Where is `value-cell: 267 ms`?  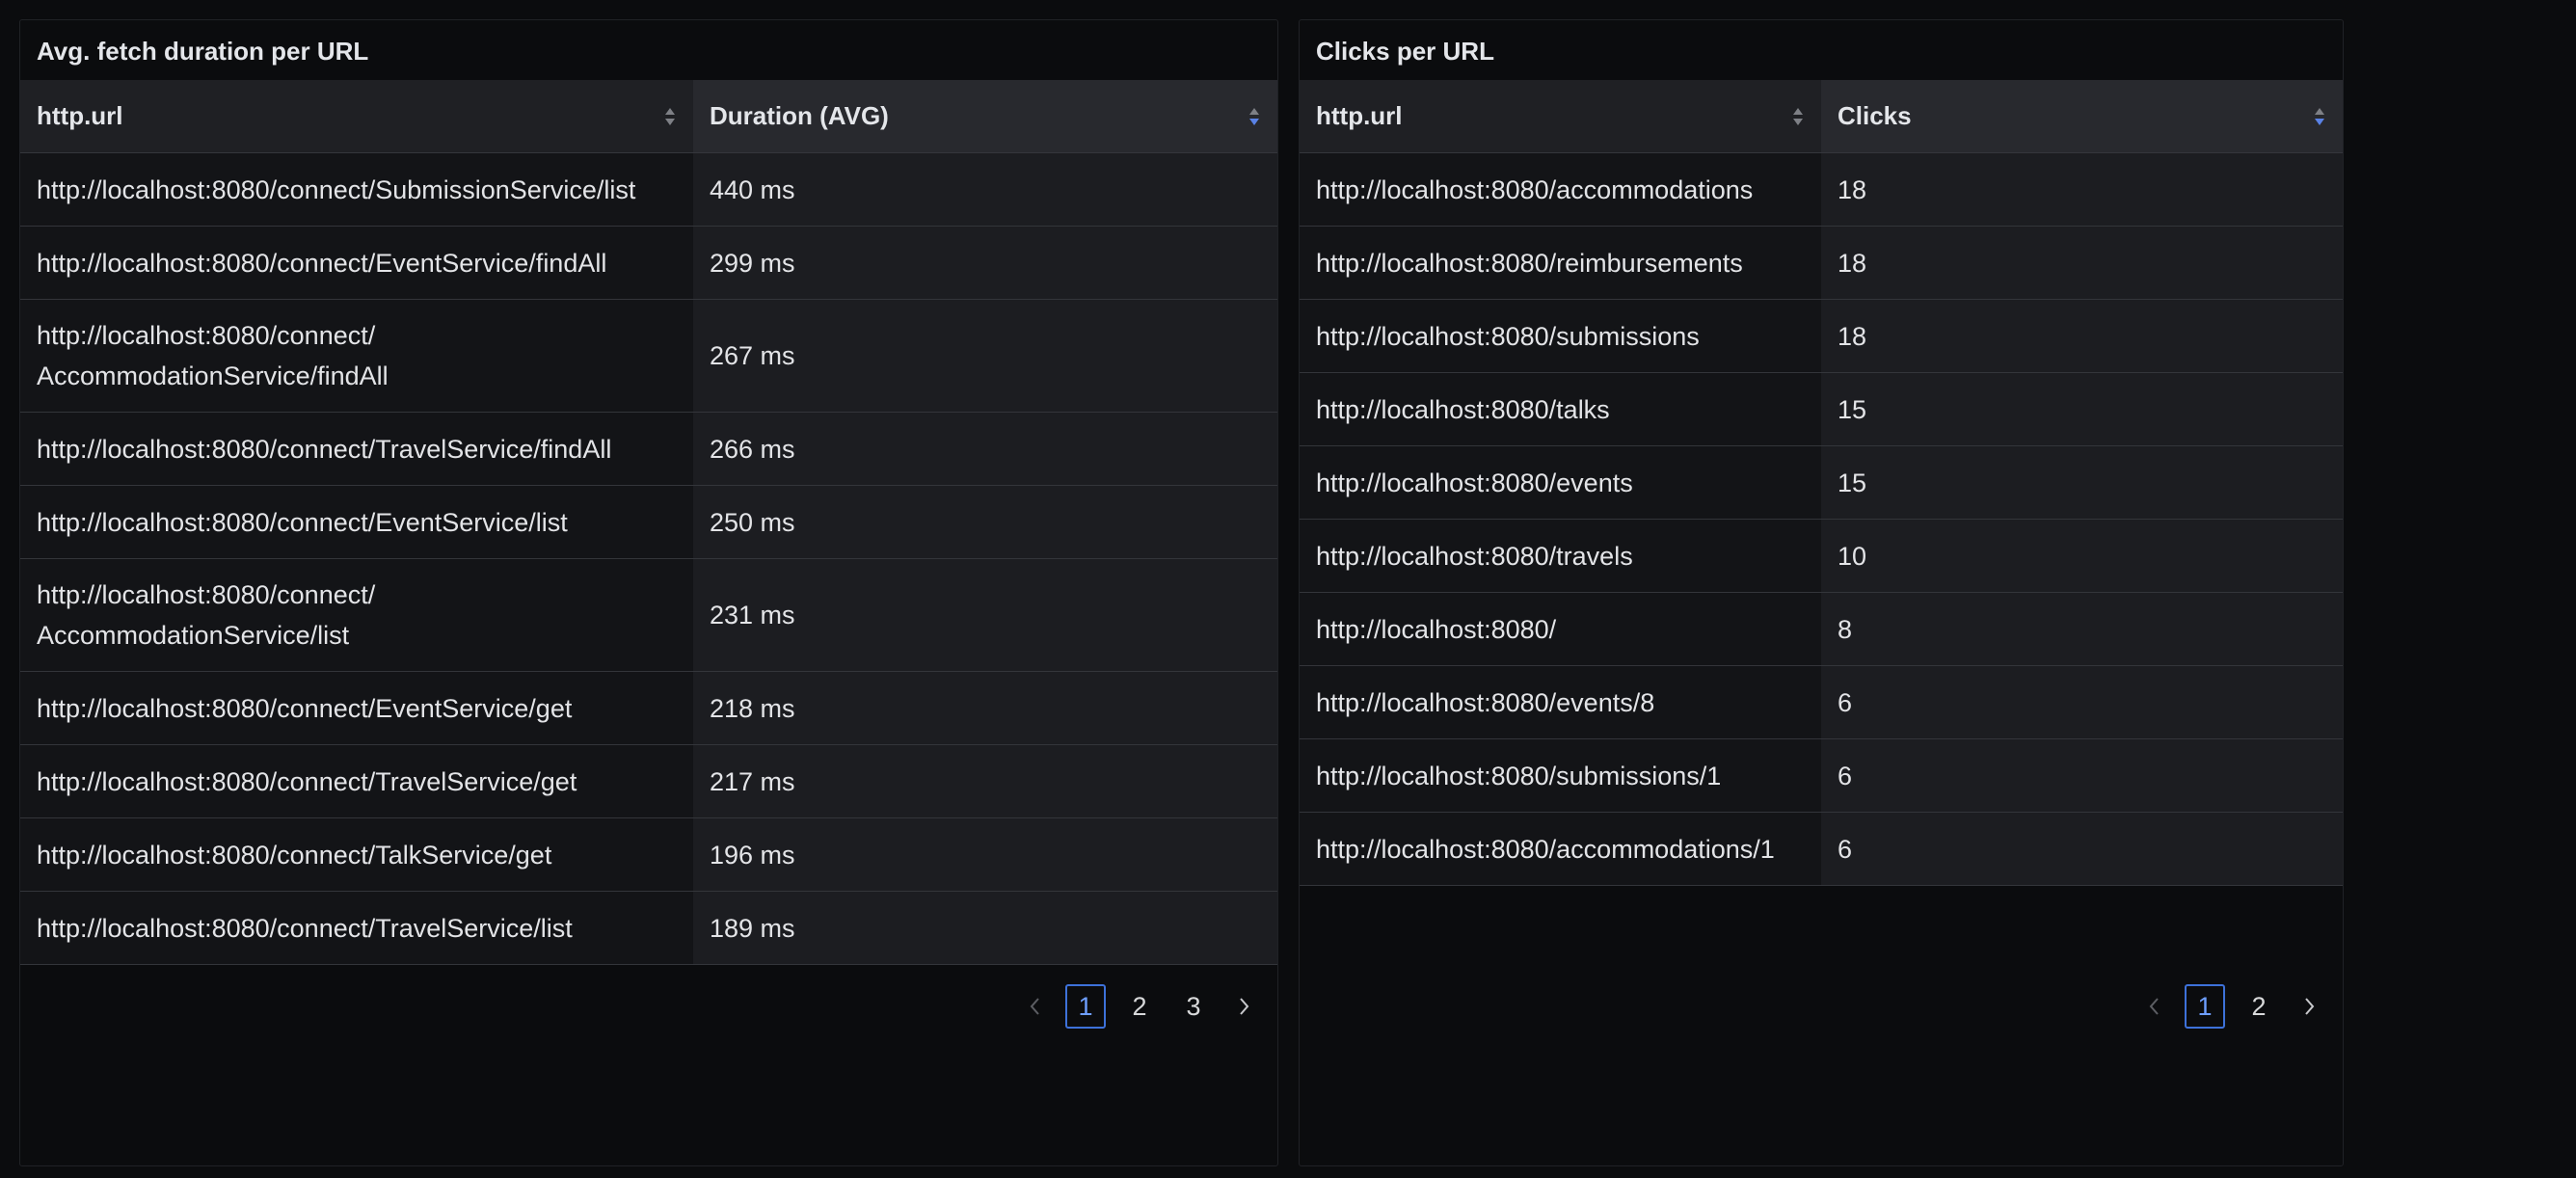 value-cell: 267 ms is located at coordinates (985, 356).